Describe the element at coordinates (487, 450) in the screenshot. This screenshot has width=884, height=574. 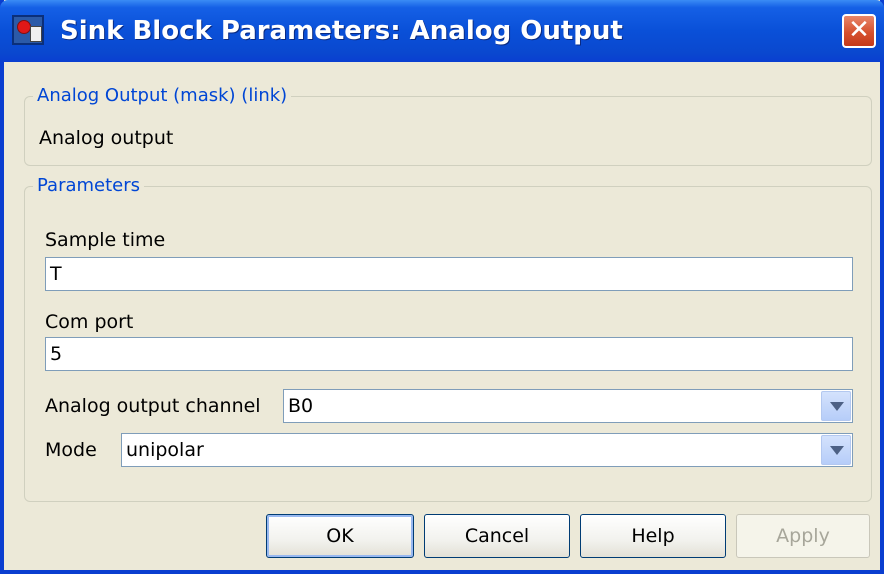
I see `mode-select: unipolar` at that location.